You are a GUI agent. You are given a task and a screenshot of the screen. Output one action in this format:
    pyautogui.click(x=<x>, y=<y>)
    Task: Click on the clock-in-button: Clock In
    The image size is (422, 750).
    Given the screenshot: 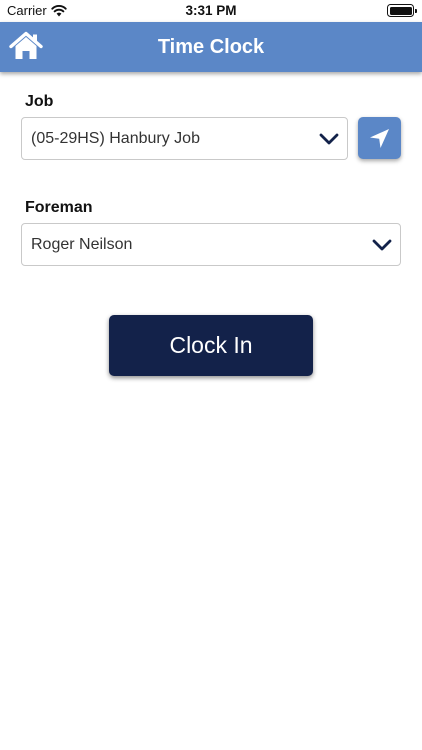 What is the action you would take?
    pyautogui.click(x=211, y=345)
    